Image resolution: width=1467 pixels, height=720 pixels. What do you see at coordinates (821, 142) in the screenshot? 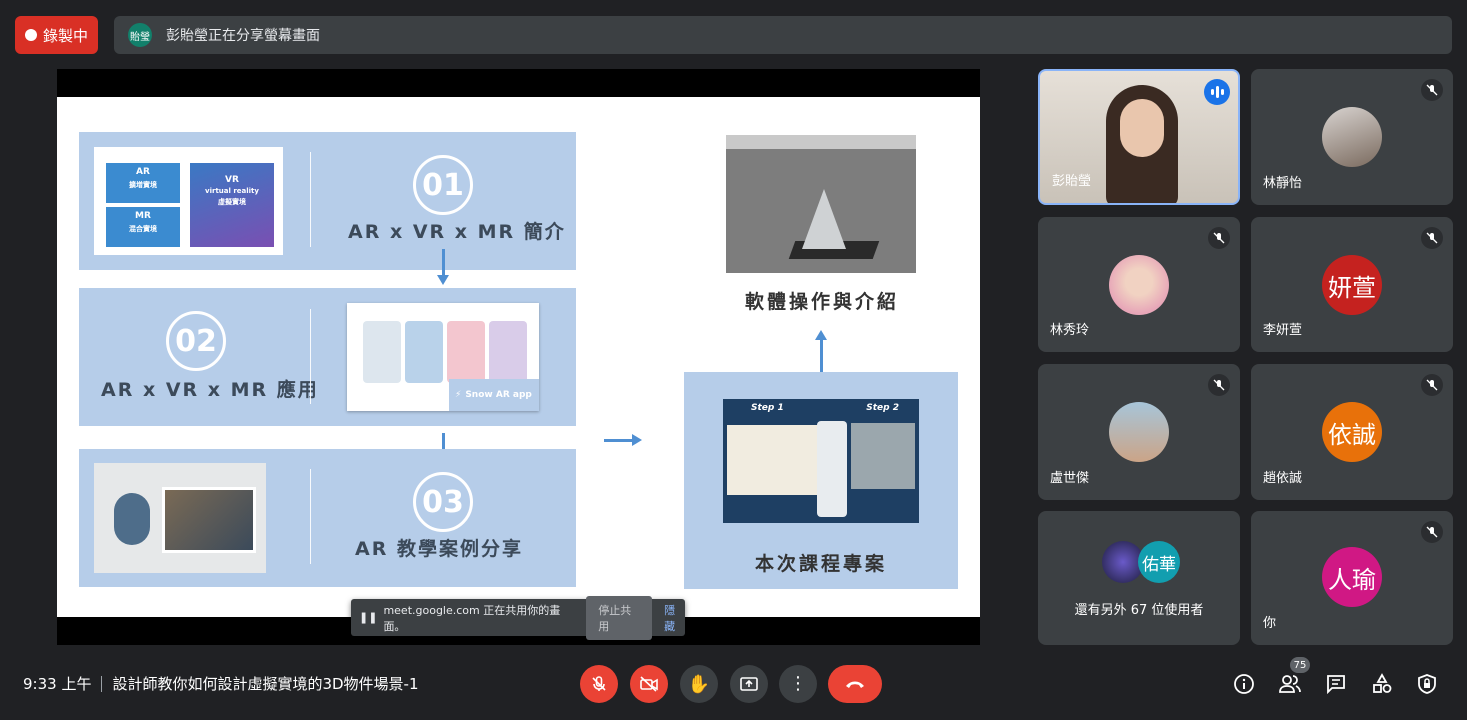
I see `software-toolbar` at bounding box center [821, 142].